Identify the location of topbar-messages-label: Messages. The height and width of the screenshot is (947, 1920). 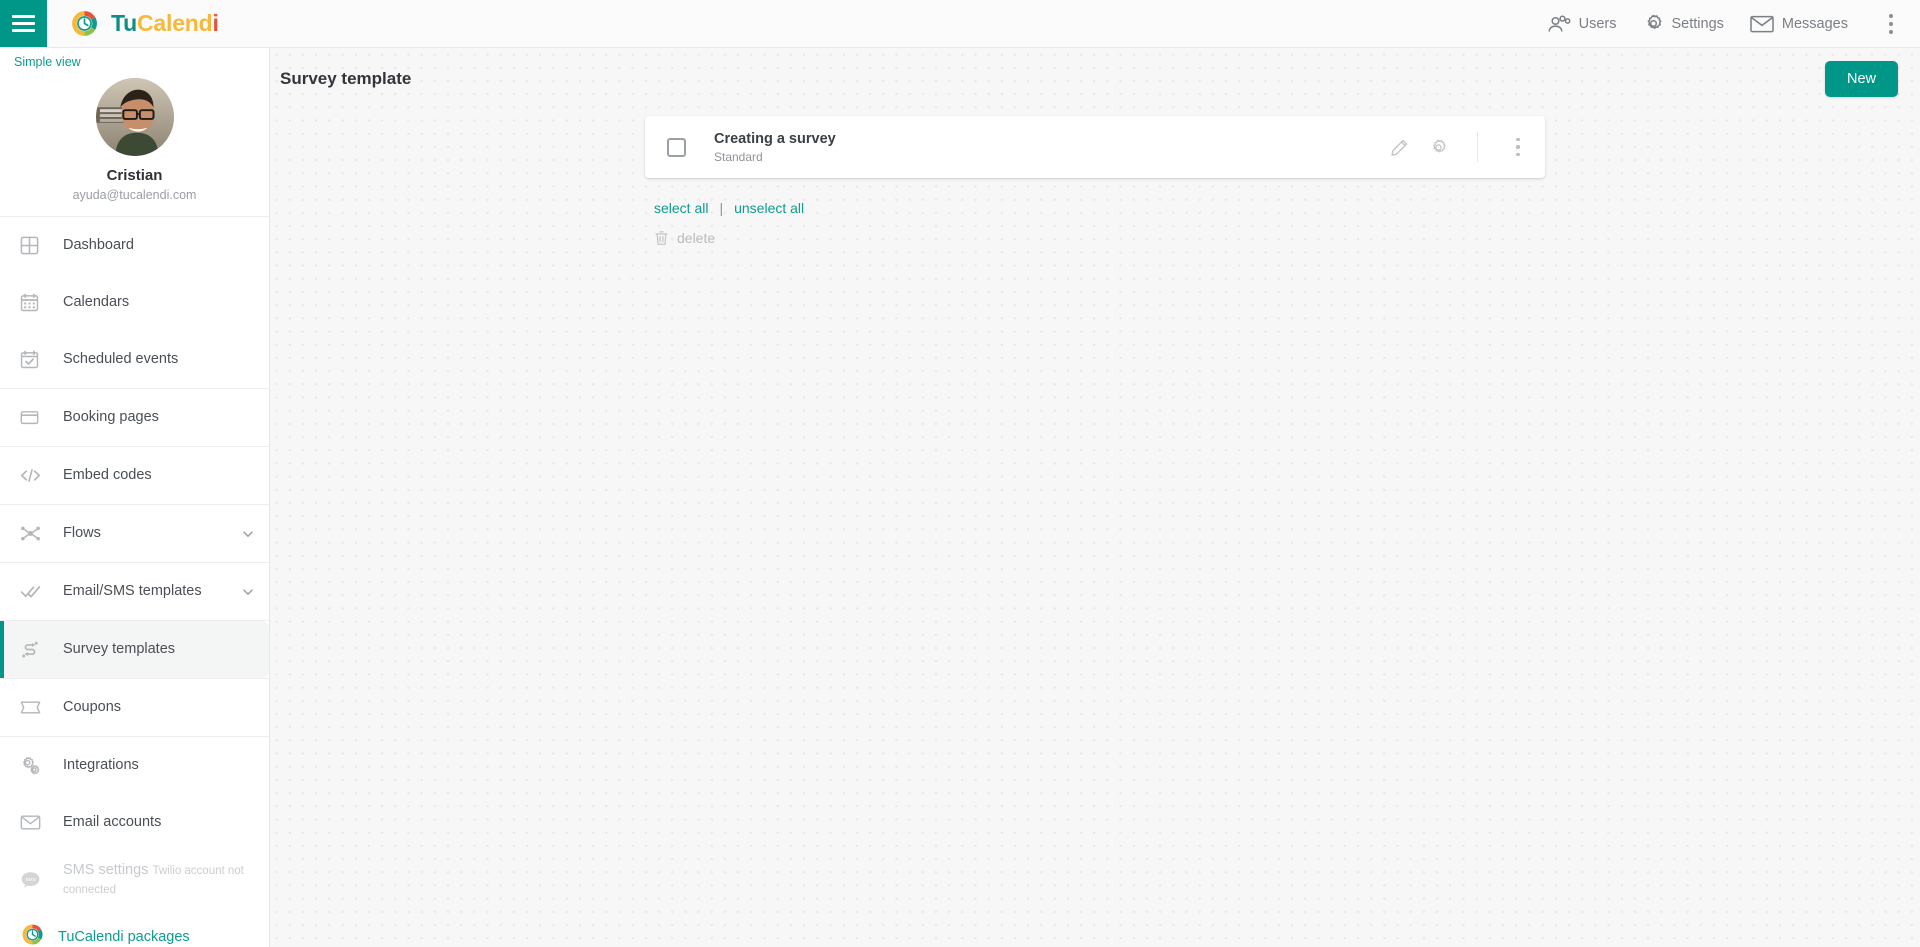
(1814, 23).